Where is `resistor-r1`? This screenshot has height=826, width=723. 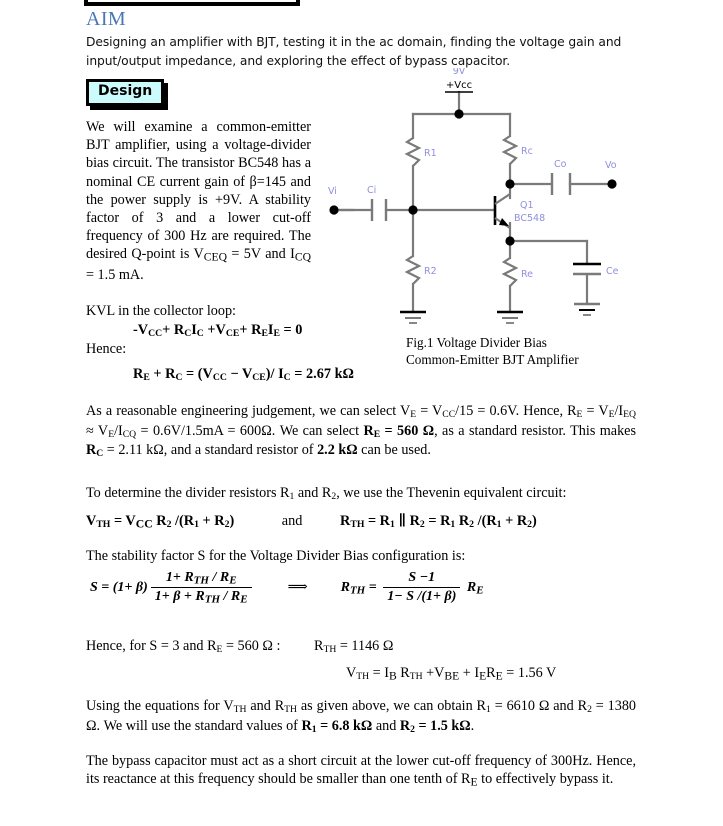 resistor-r1 is located at coordinates (413, 152).